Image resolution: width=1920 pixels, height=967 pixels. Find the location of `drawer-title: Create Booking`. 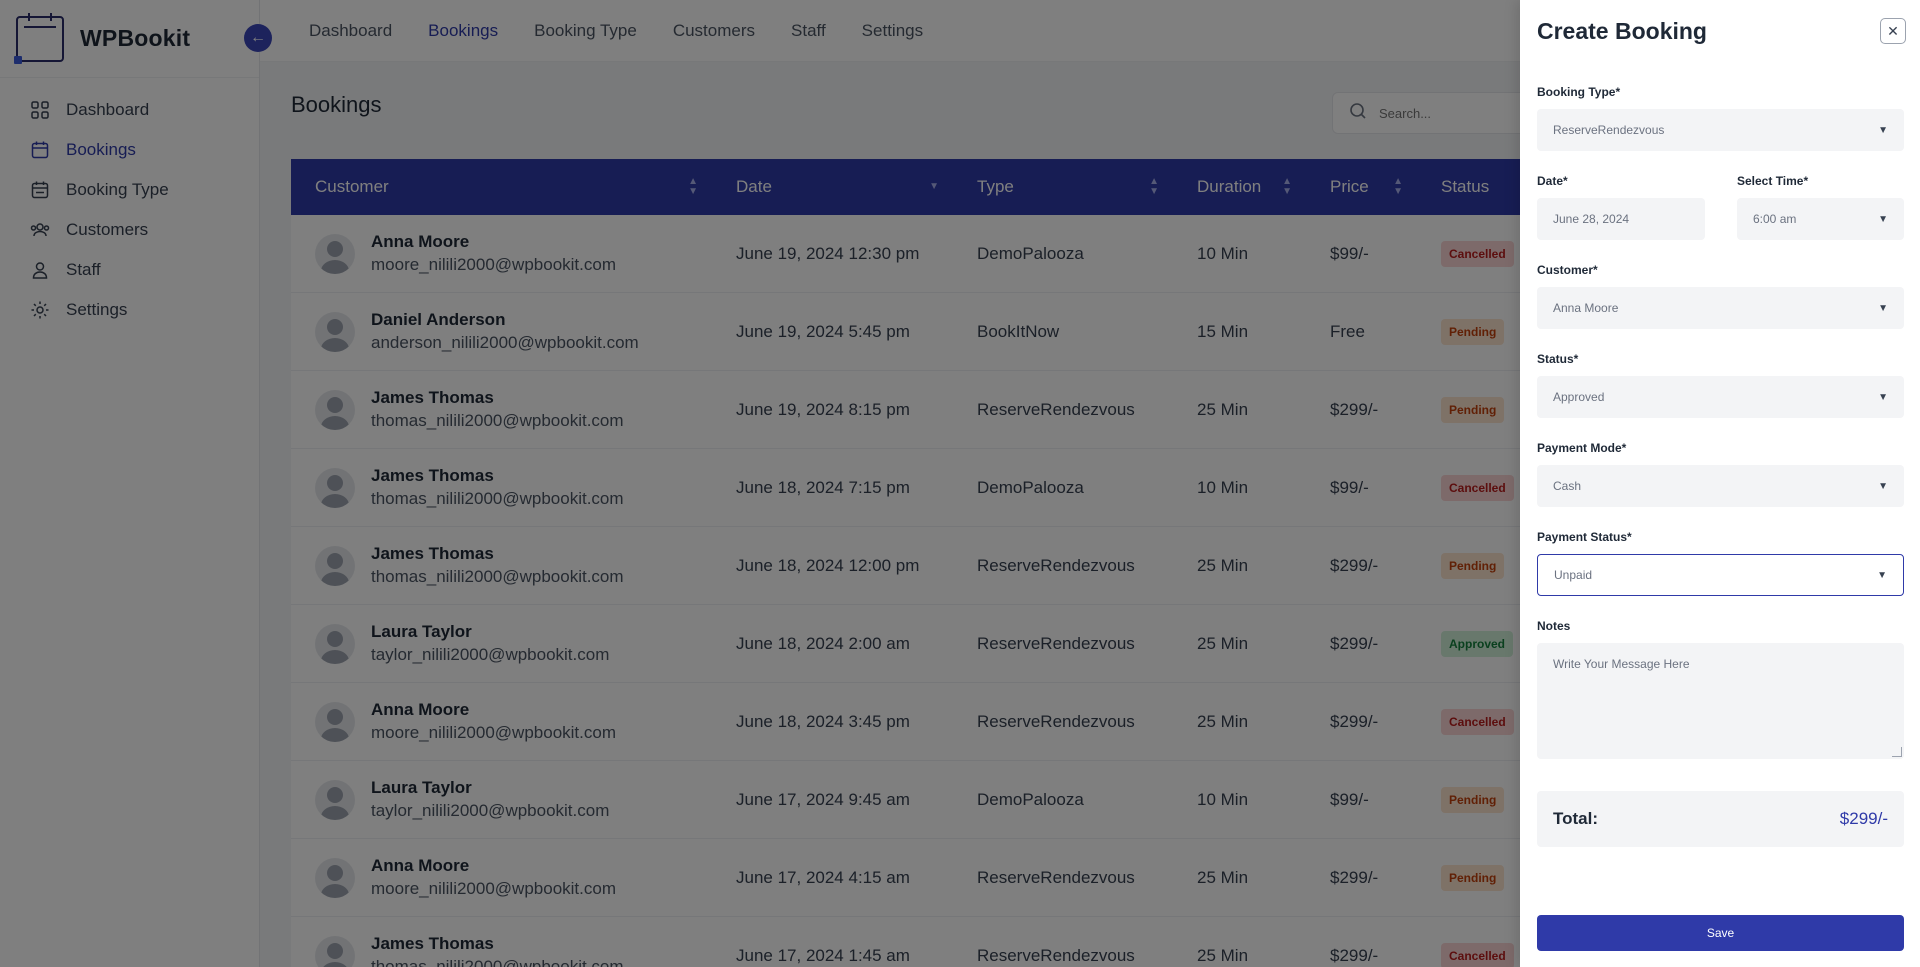

drawer-title: Create Booking is located at coordinates (1622, 31).